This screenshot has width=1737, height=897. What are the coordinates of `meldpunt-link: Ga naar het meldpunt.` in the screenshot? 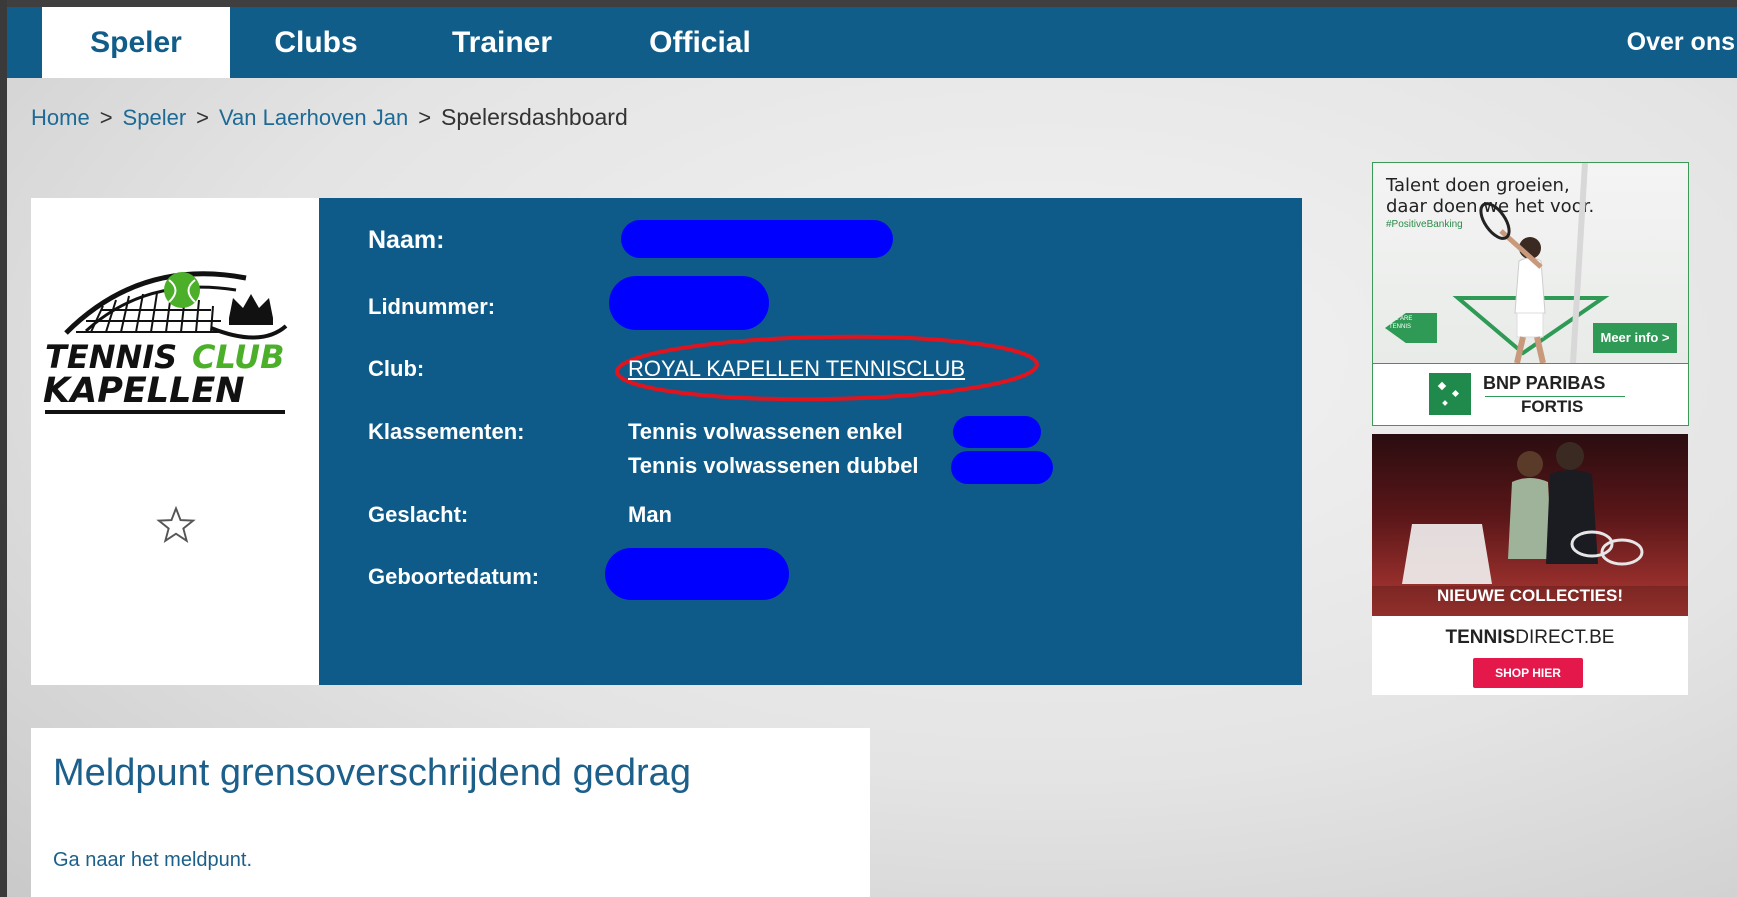 It's located at (152, 860).